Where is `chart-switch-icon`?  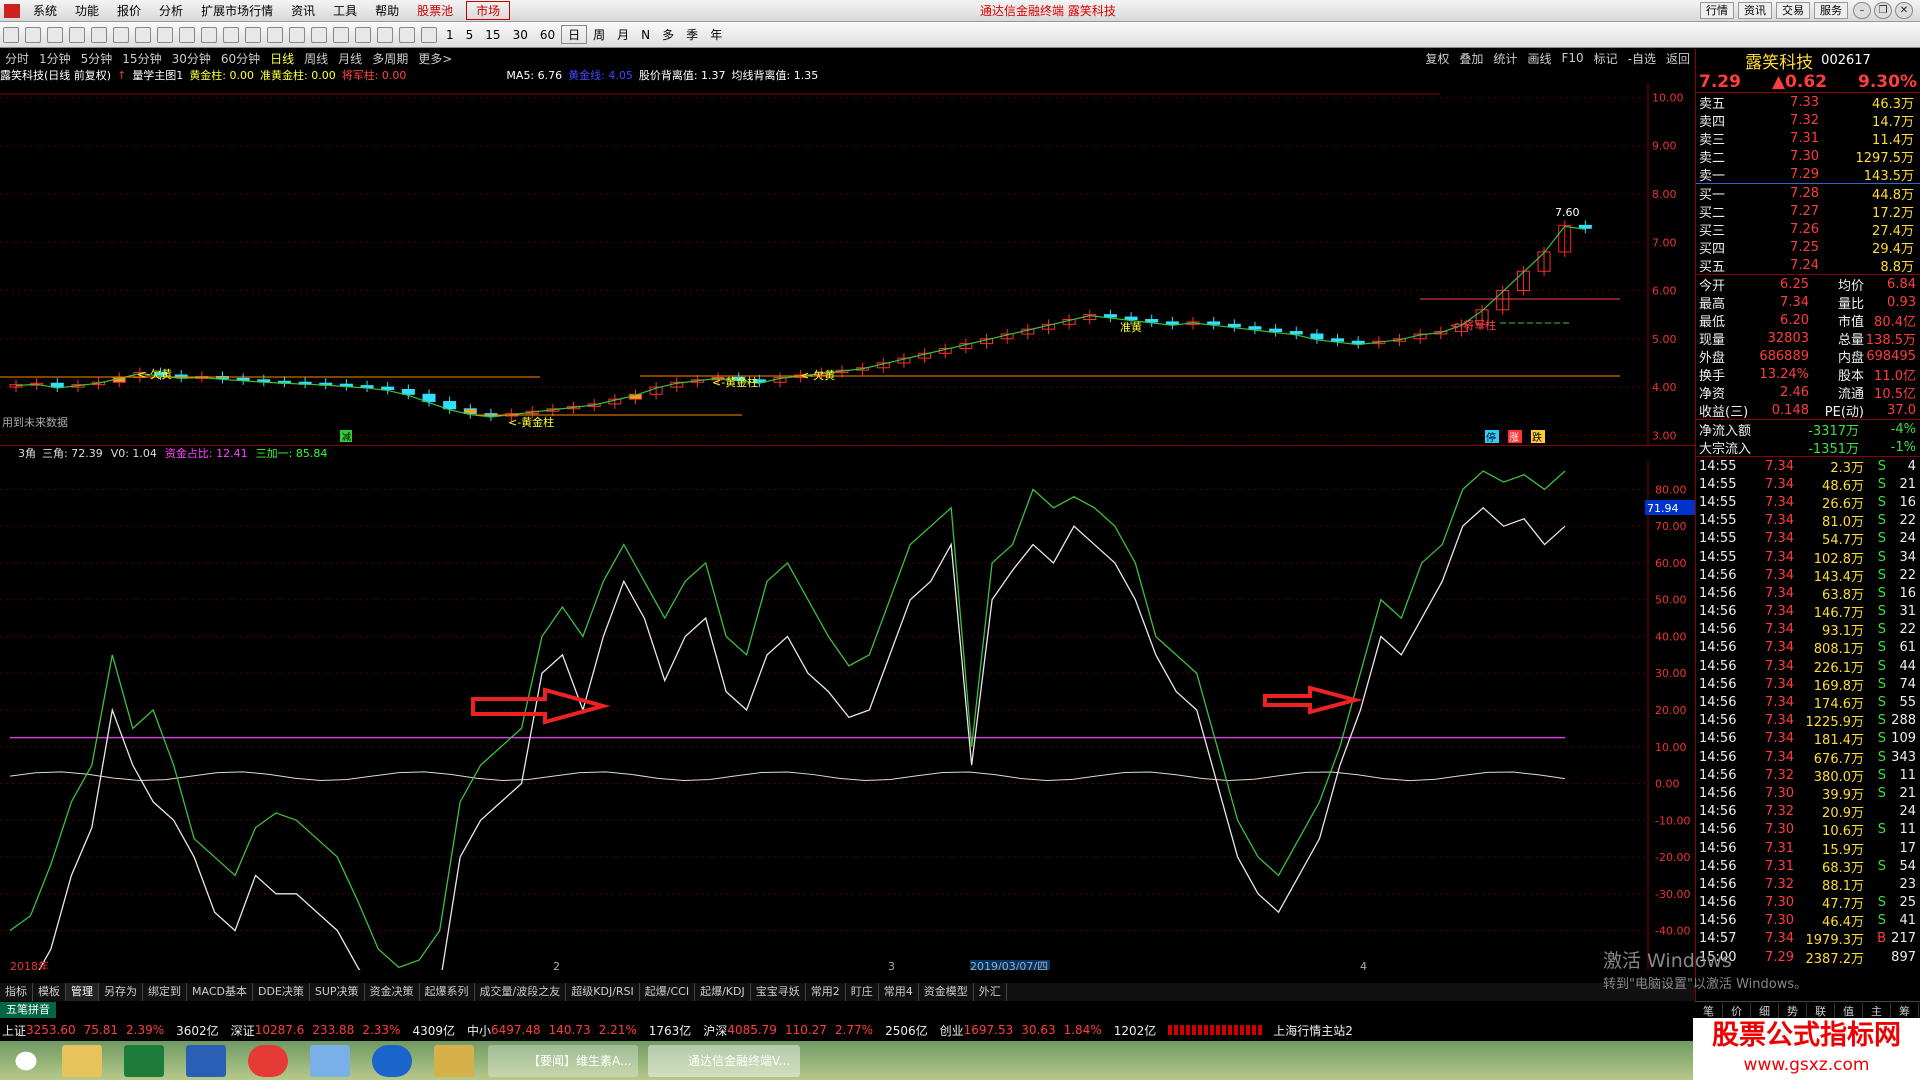 chart-switch-icon is located at coordinates (429, 34).